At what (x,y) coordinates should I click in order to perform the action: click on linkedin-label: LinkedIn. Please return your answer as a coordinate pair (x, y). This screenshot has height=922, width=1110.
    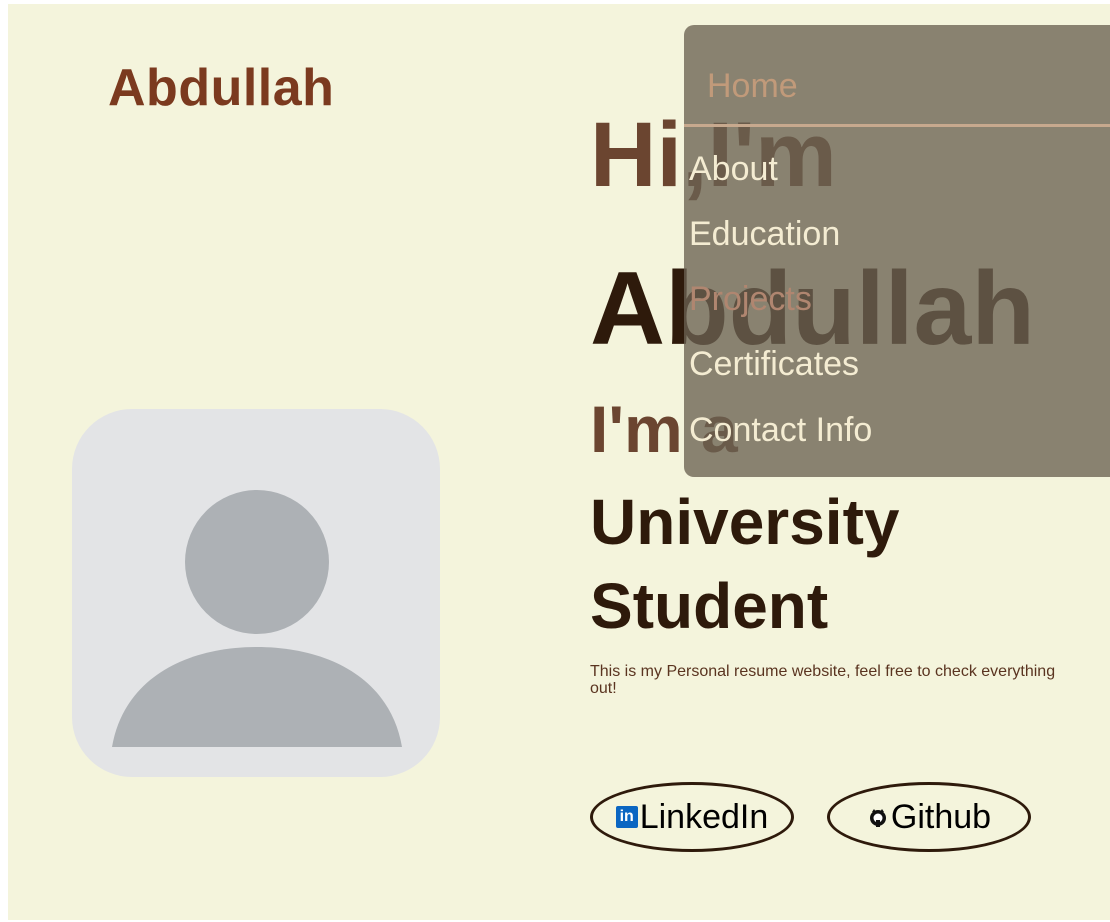
    Looking at the image, I should click on (704, 816).